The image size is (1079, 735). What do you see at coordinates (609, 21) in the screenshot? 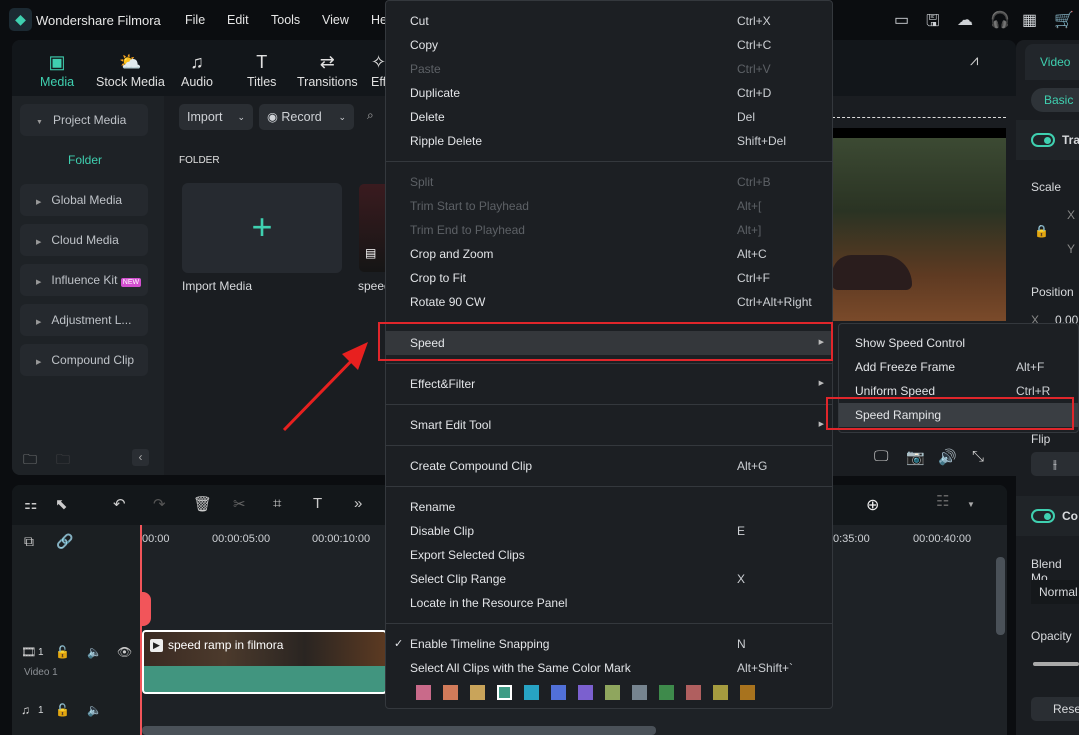
I see `menu-item-cut: Cut Ctrl+X` at bounding box center [609, 21].